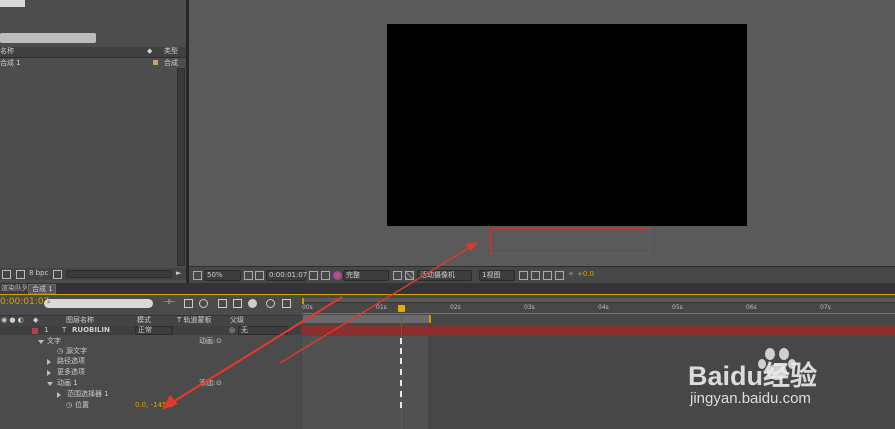 The height and width of the screenshot is (429, 895). What do you see at coordinates (753, 376) in the screenshot?
I see `watermark-brand: Baidu经验` at bounding box center [753, 376].